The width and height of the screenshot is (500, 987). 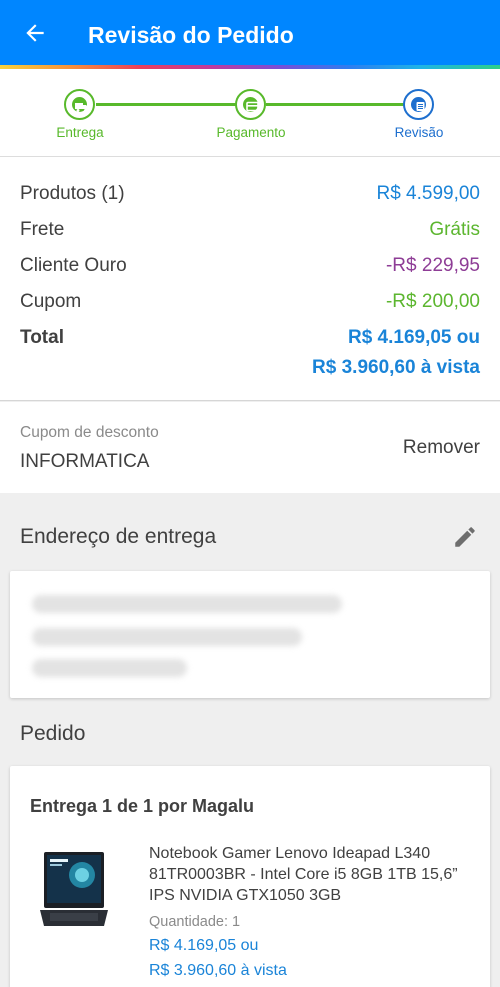 I want to click on address-card, so click(x=250, y=634).